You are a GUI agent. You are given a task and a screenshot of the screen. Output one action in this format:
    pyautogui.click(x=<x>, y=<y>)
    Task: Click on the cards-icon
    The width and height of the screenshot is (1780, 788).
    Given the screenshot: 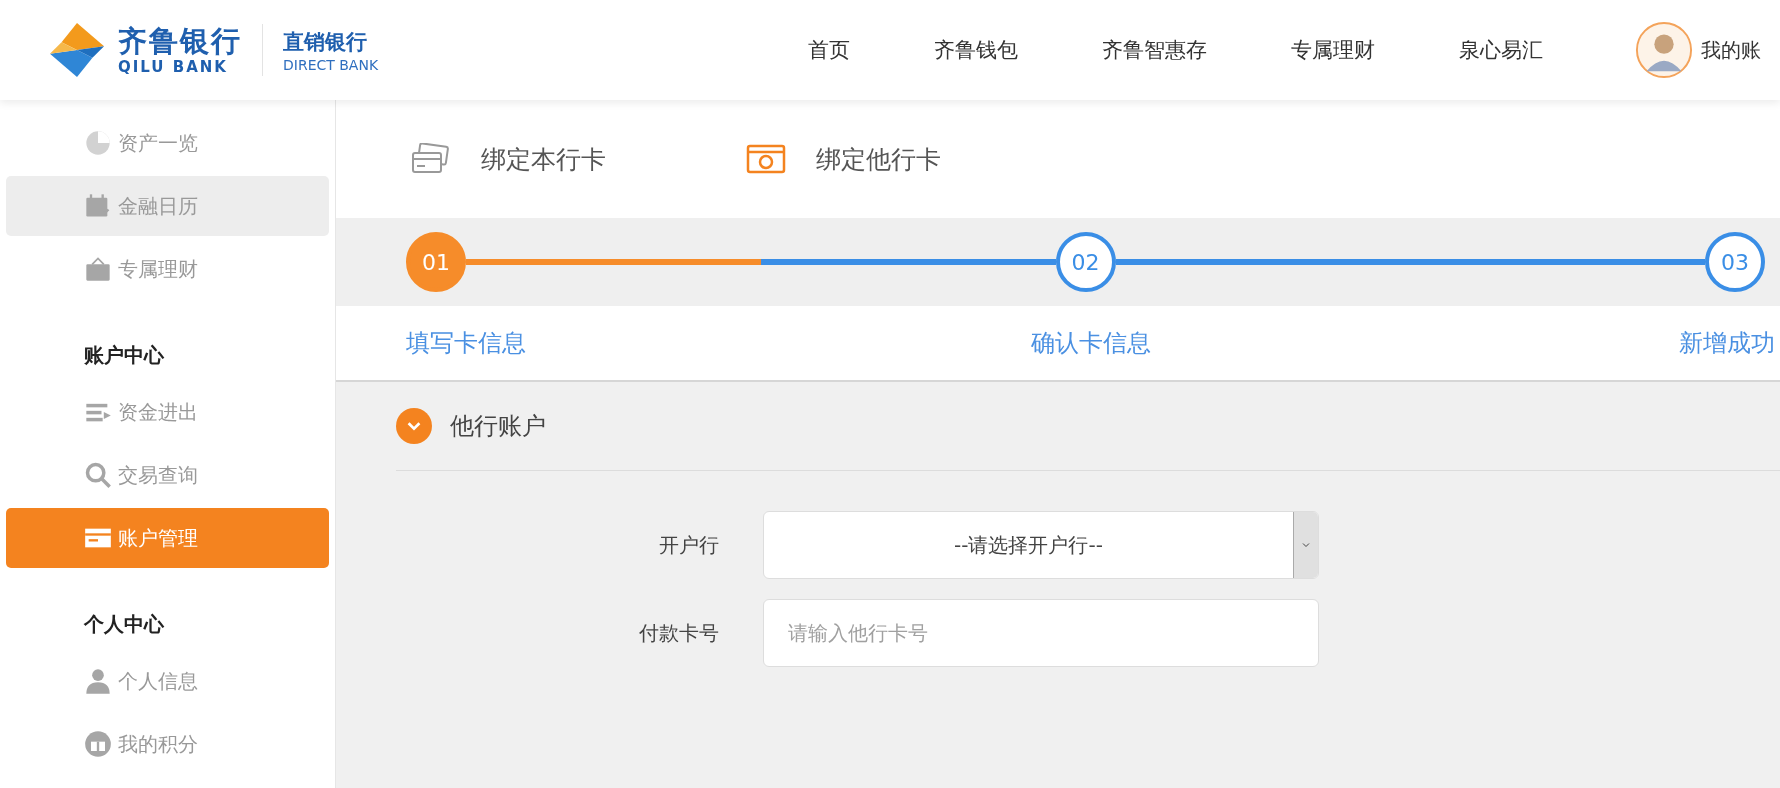 What is the action you would take?
    pyautogui.click(x=431, y=159)
    